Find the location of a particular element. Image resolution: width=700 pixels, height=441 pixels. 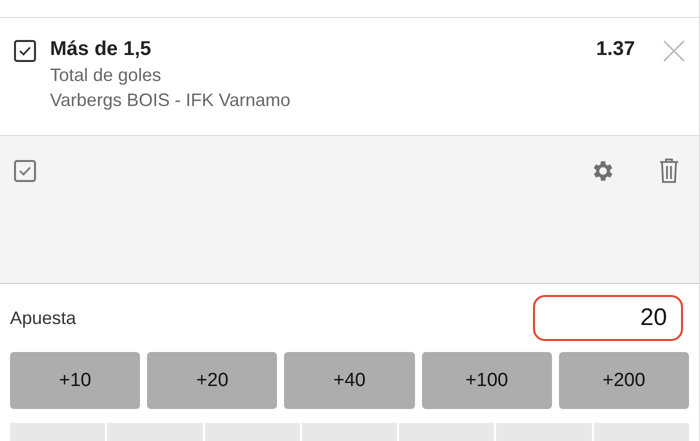

odds-value: 1.37 is located at coordinates (615, 50).